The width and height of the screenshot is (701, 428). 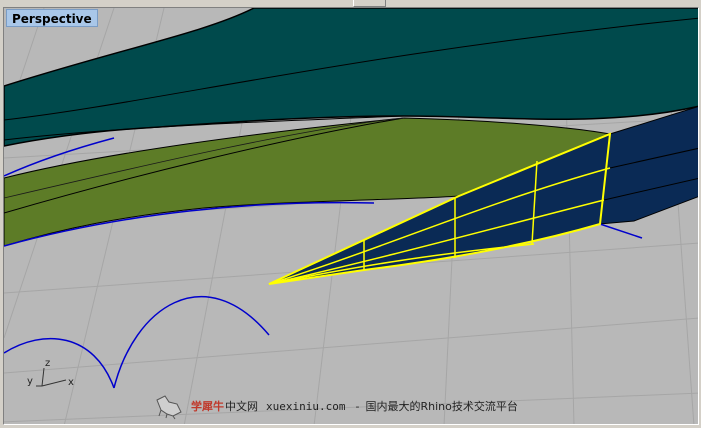 What do you see at coordinates (71, 382) in the screenshot?
I see `axis-x-label: x` at bounding box center [71, 382].